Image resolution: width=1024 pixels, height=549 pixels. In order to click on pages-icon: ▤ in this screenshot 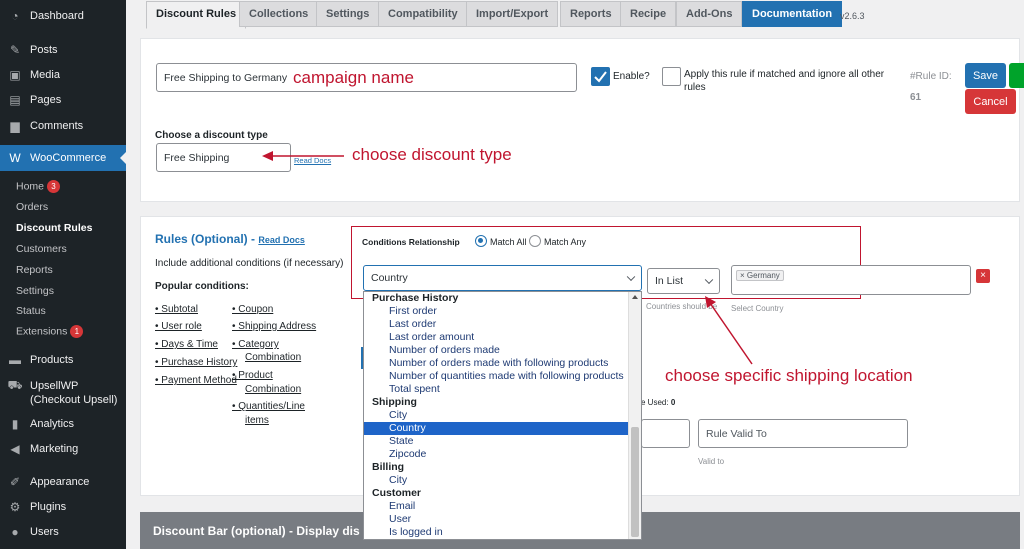, I will do `click(15, 100)`.